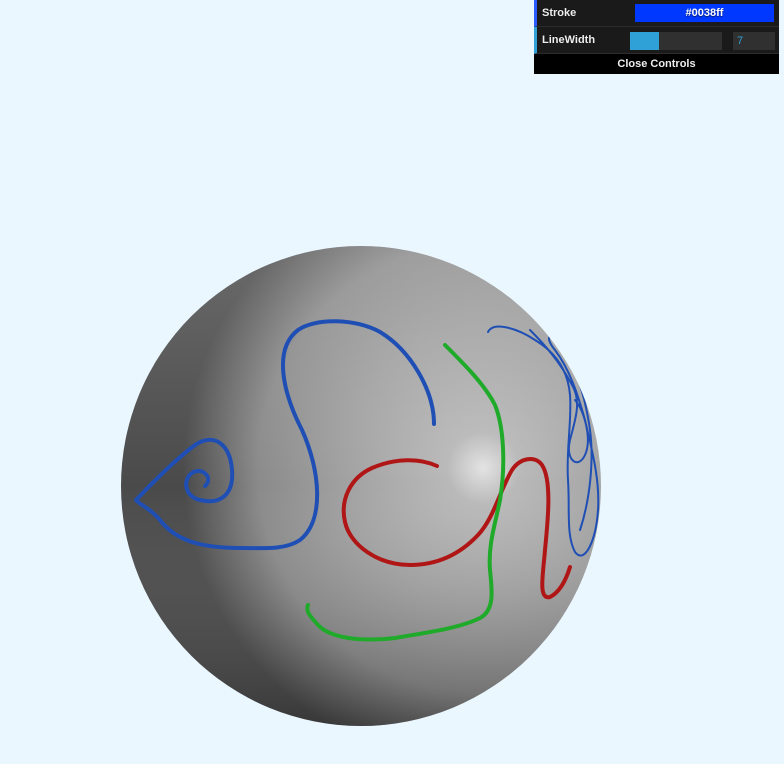 The width and height of the screenshot is (784, 764). I want to click on linewidth-slider-fill, so click(644, 41).